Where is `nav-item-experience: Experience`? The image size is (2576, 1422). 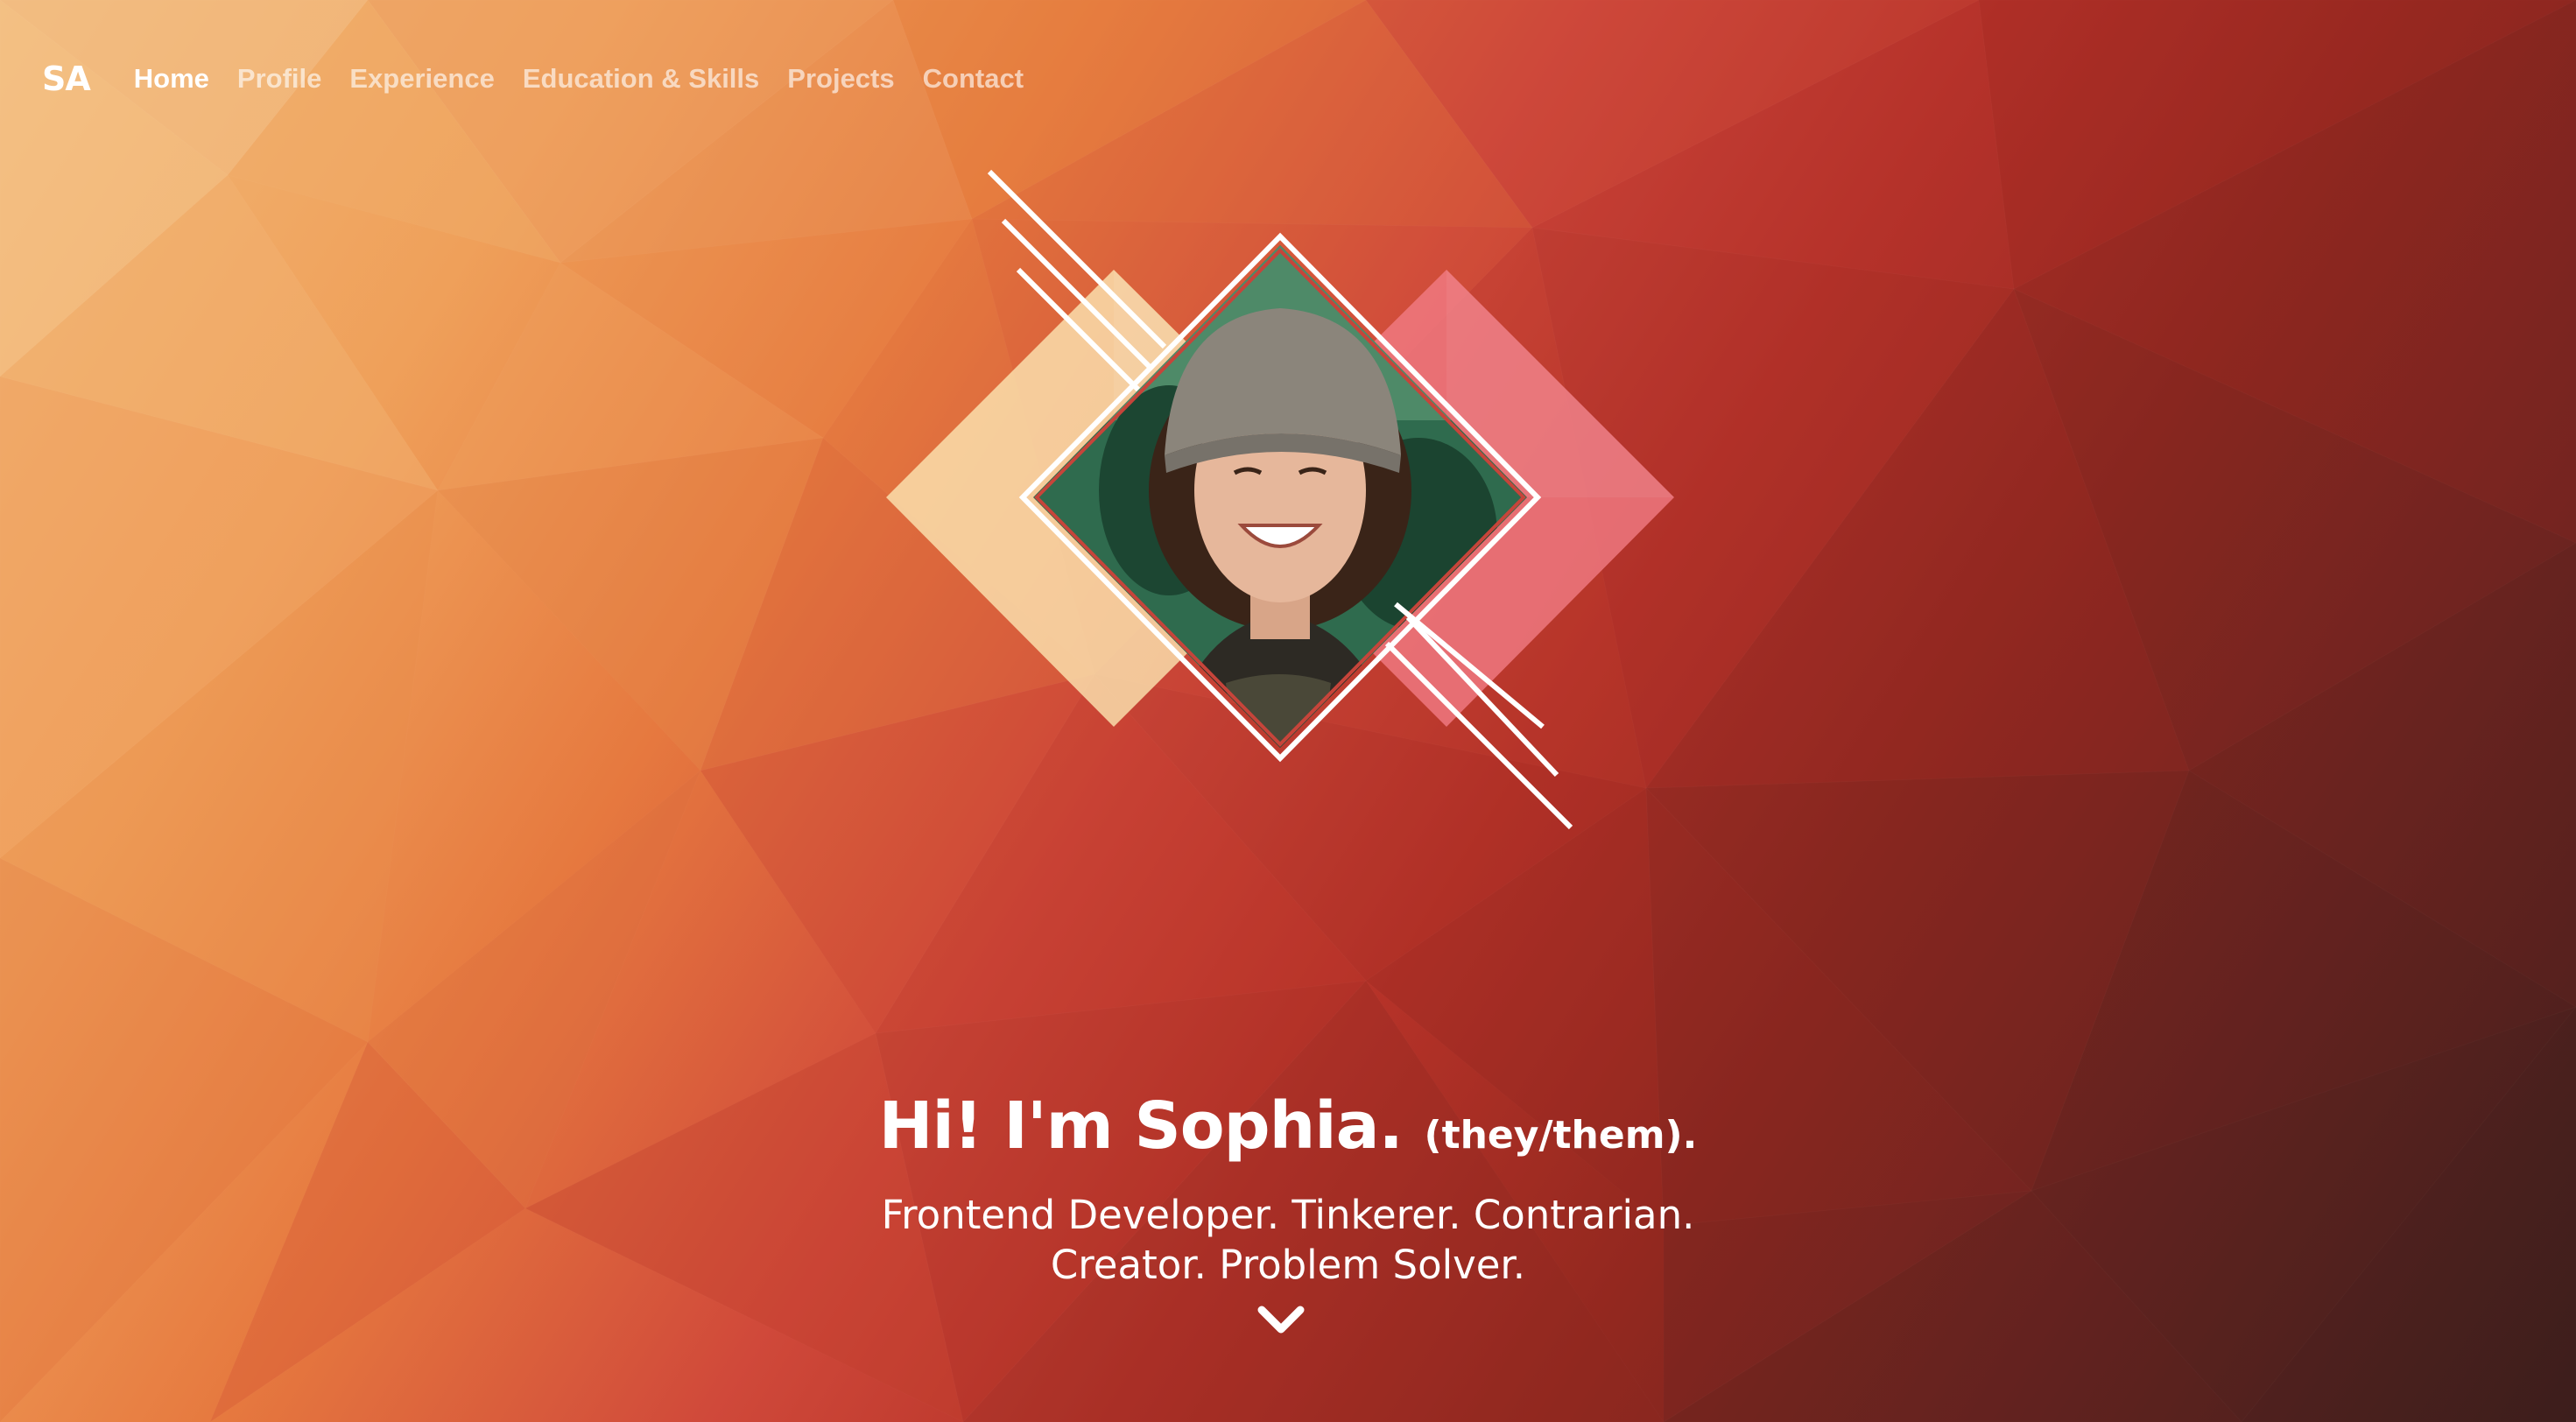
nav-item-experience: Experience is located at coordinates (421, 79).